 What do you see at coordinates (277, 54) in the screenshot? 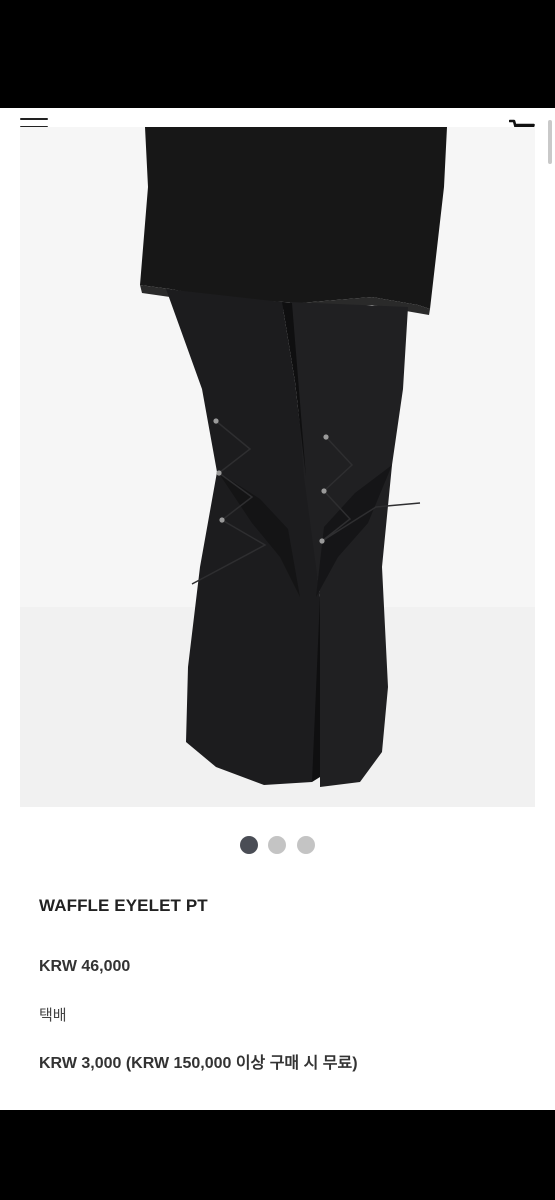
I see `status-bar-area` at bounding box center [277, 54].